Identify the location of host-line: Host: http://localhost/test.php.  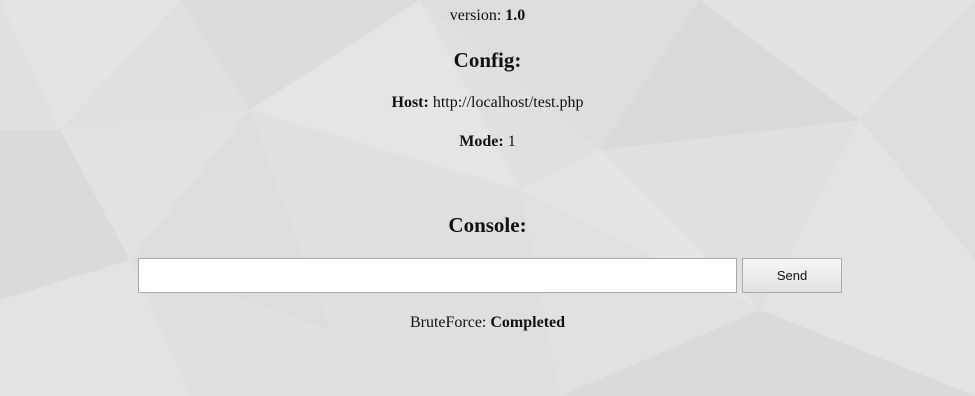
(487, 103).